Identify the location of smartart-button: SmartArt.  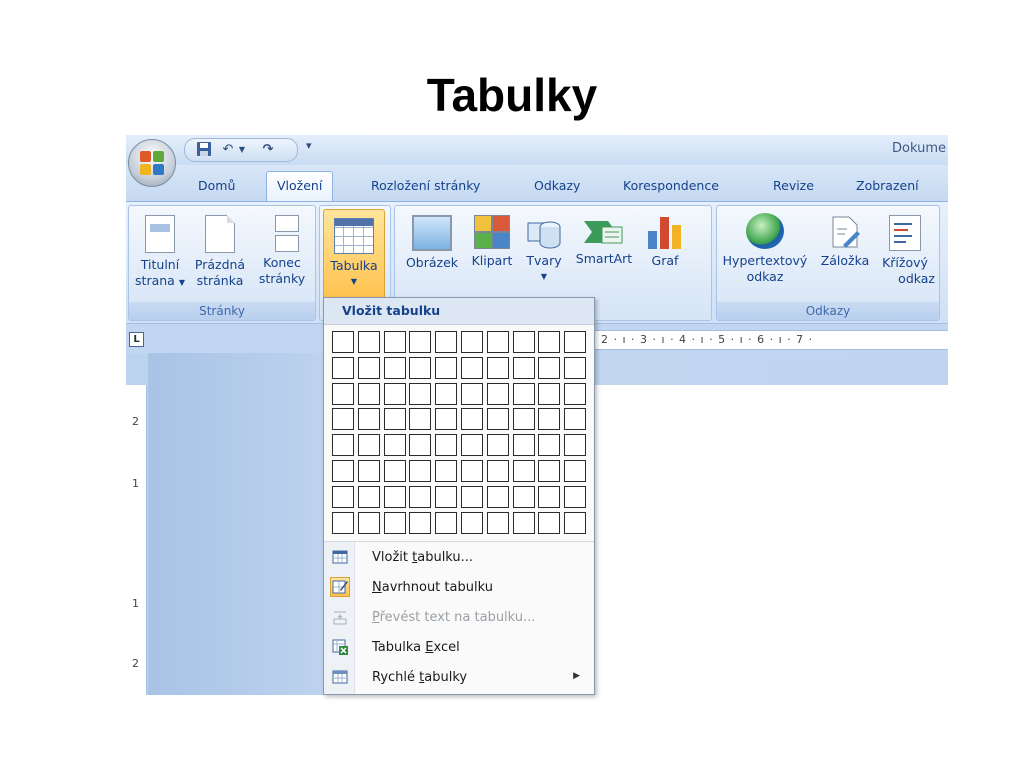
(604, 238).